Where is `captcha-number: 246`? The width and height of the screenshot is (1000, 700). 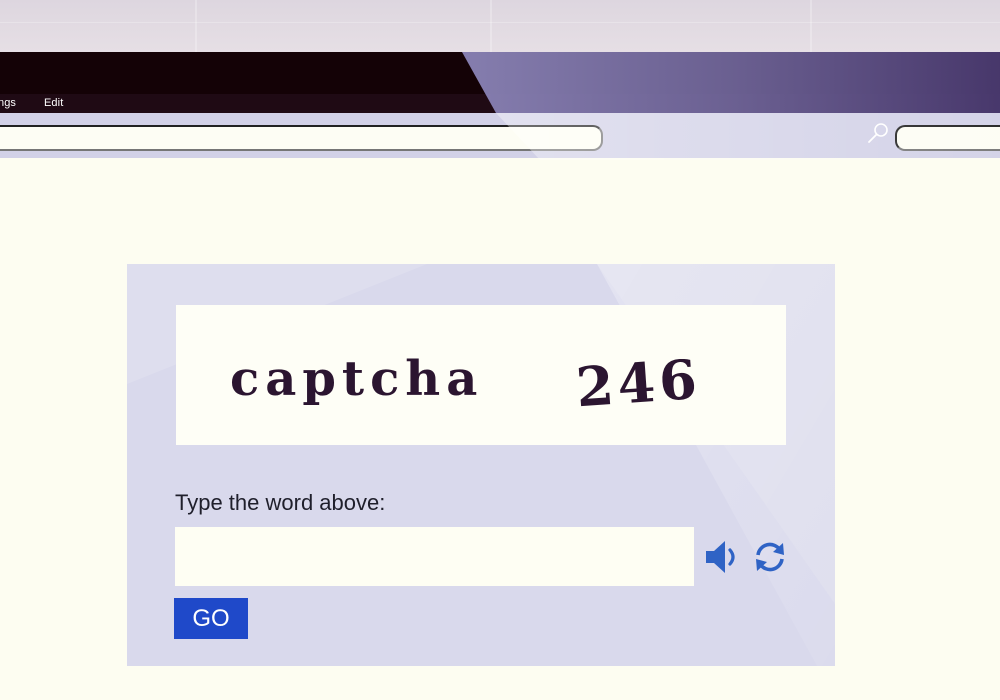
captcha-number: 246 is located at coordinates (638, 383).